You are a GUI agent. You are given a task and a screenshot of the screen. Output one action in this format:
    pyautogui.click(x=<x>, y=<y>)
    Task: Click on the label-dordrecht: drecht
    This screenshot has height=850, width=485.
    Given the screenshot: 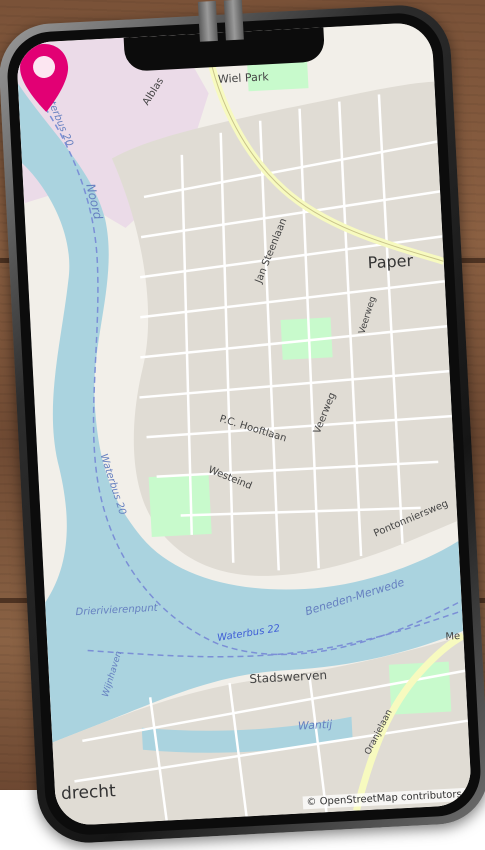 What is the action you would take?
    pyautogui.click(x=88, y=793)
    